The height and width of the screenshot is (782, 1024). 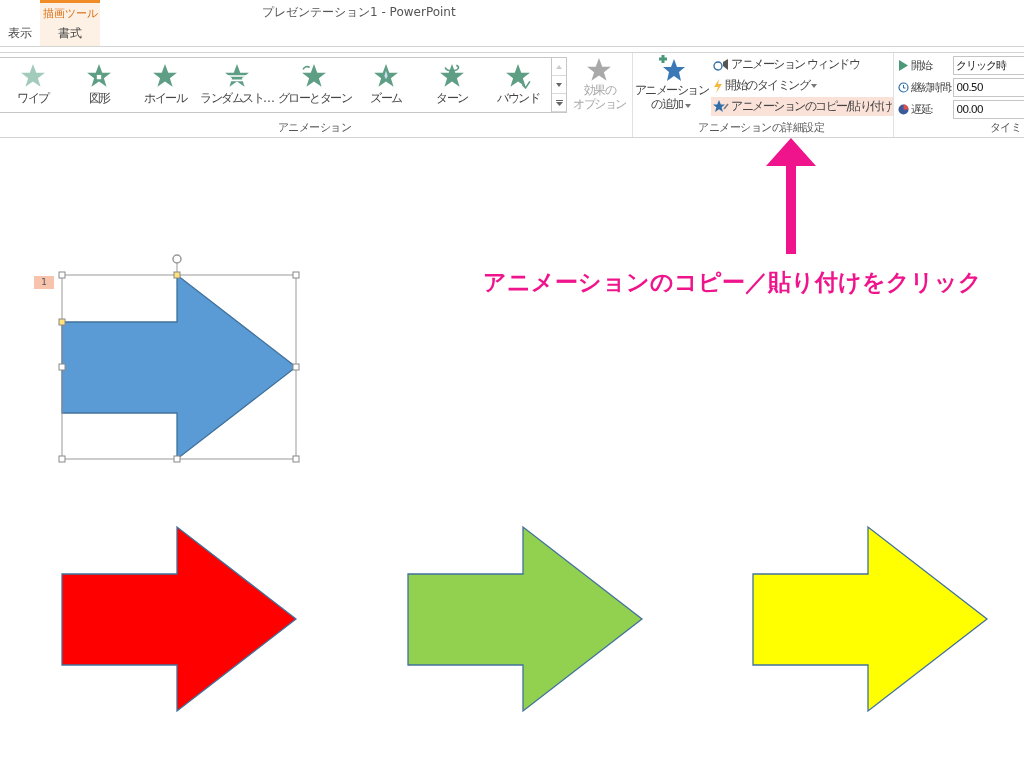 I want to click on more-icon, so click(x=559, y=102).